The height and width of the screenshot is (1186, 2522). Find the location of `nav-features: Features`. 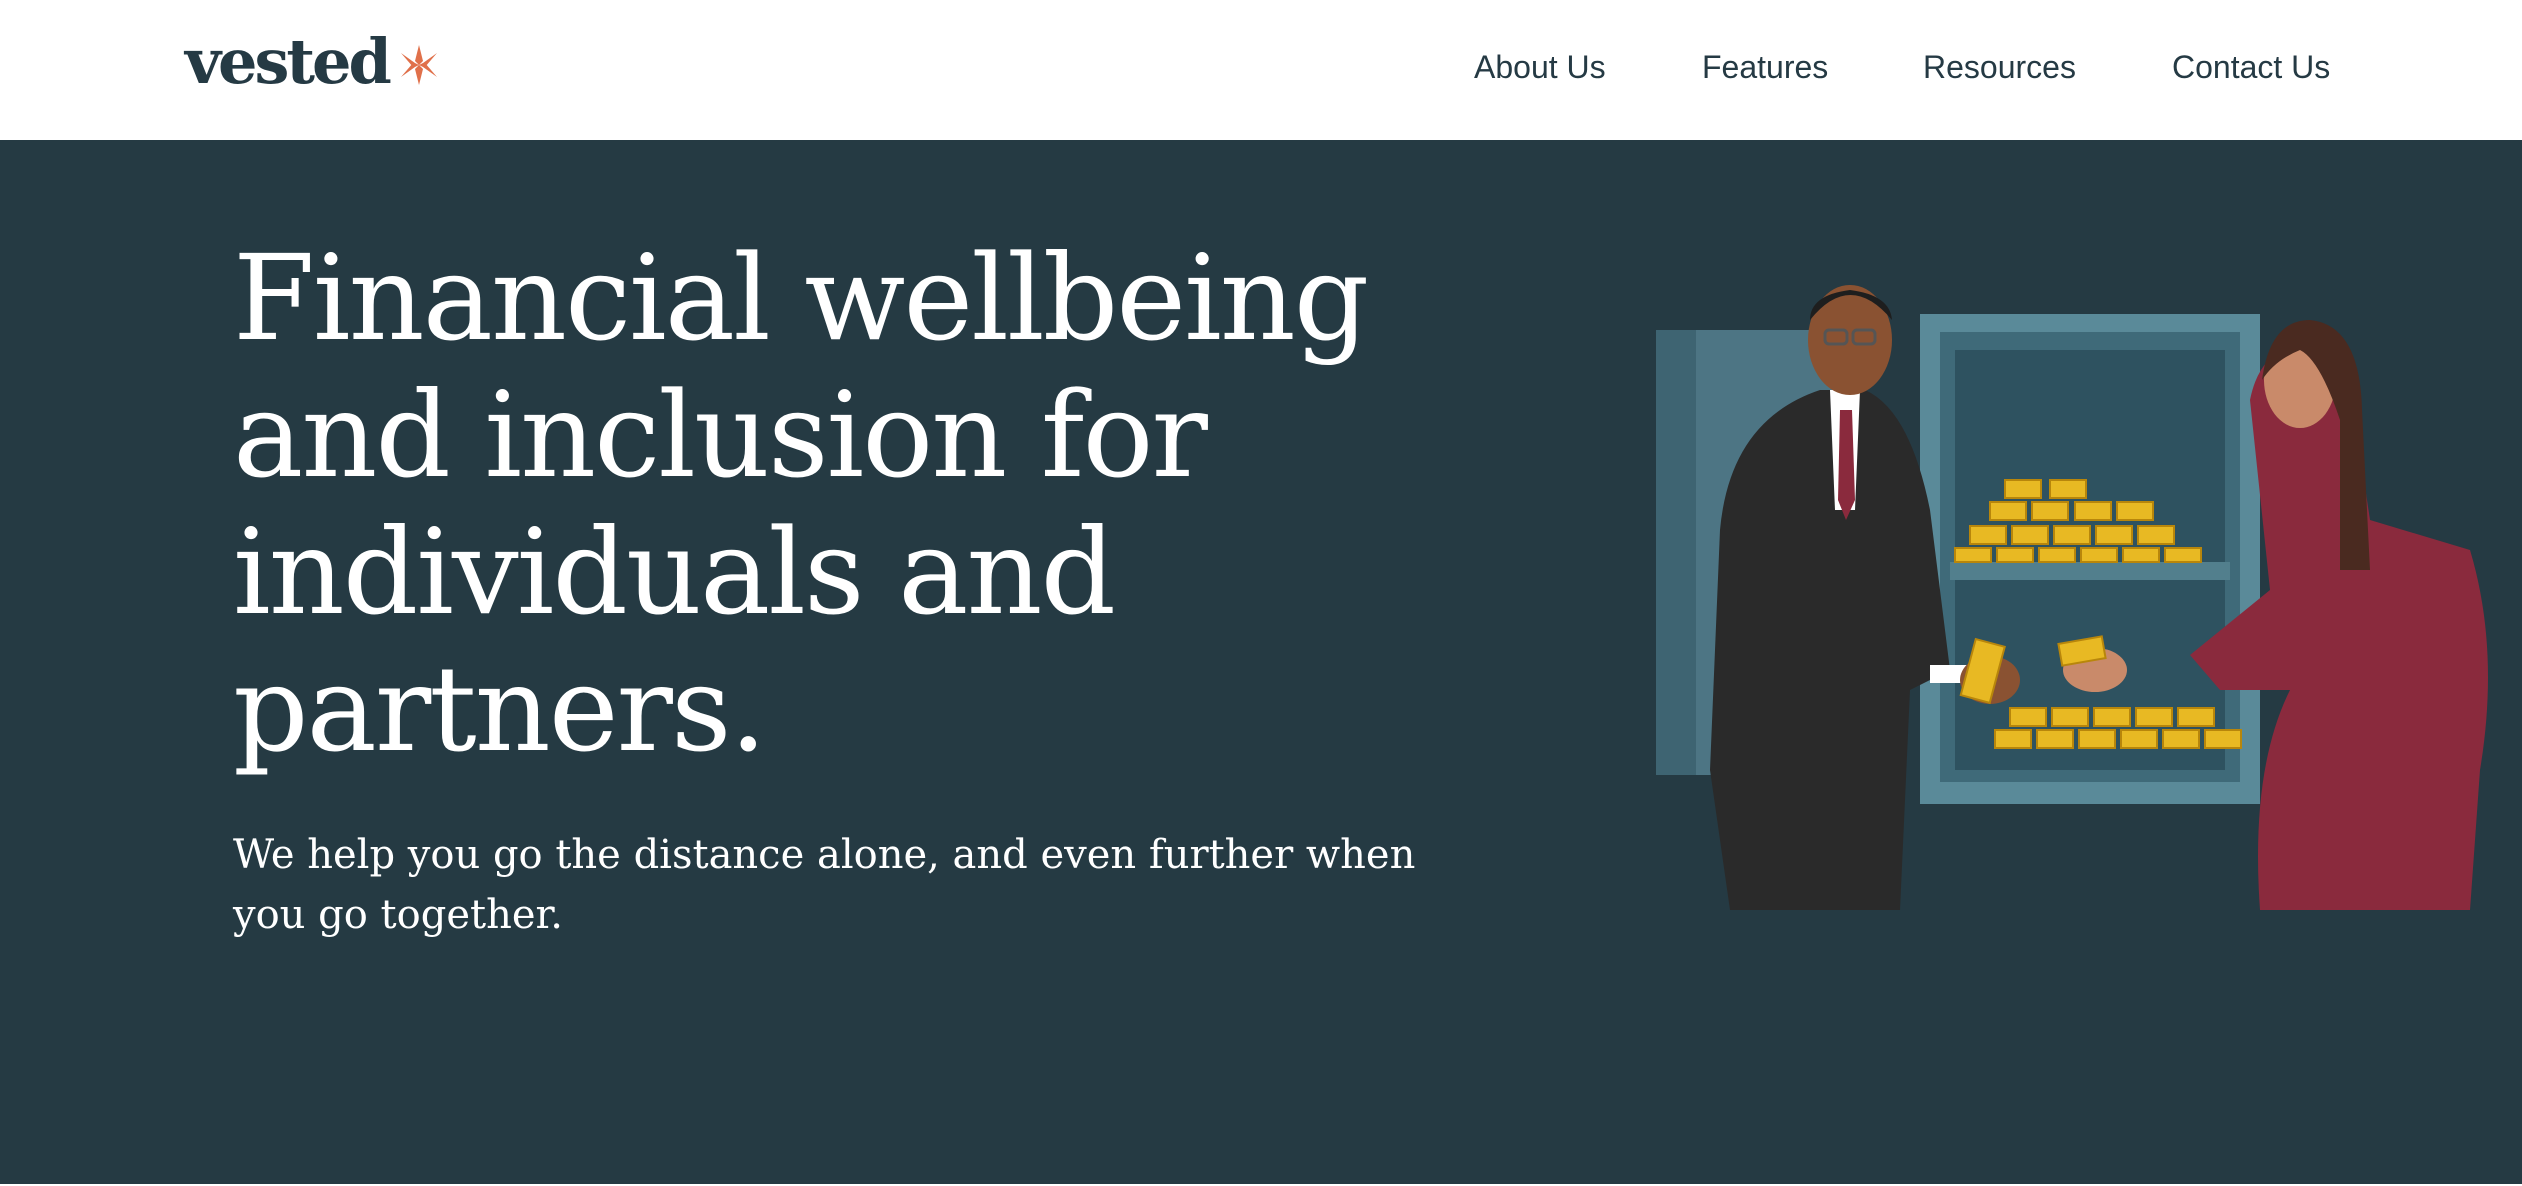

nav-features: Features is located at coordinates (1765, 67).